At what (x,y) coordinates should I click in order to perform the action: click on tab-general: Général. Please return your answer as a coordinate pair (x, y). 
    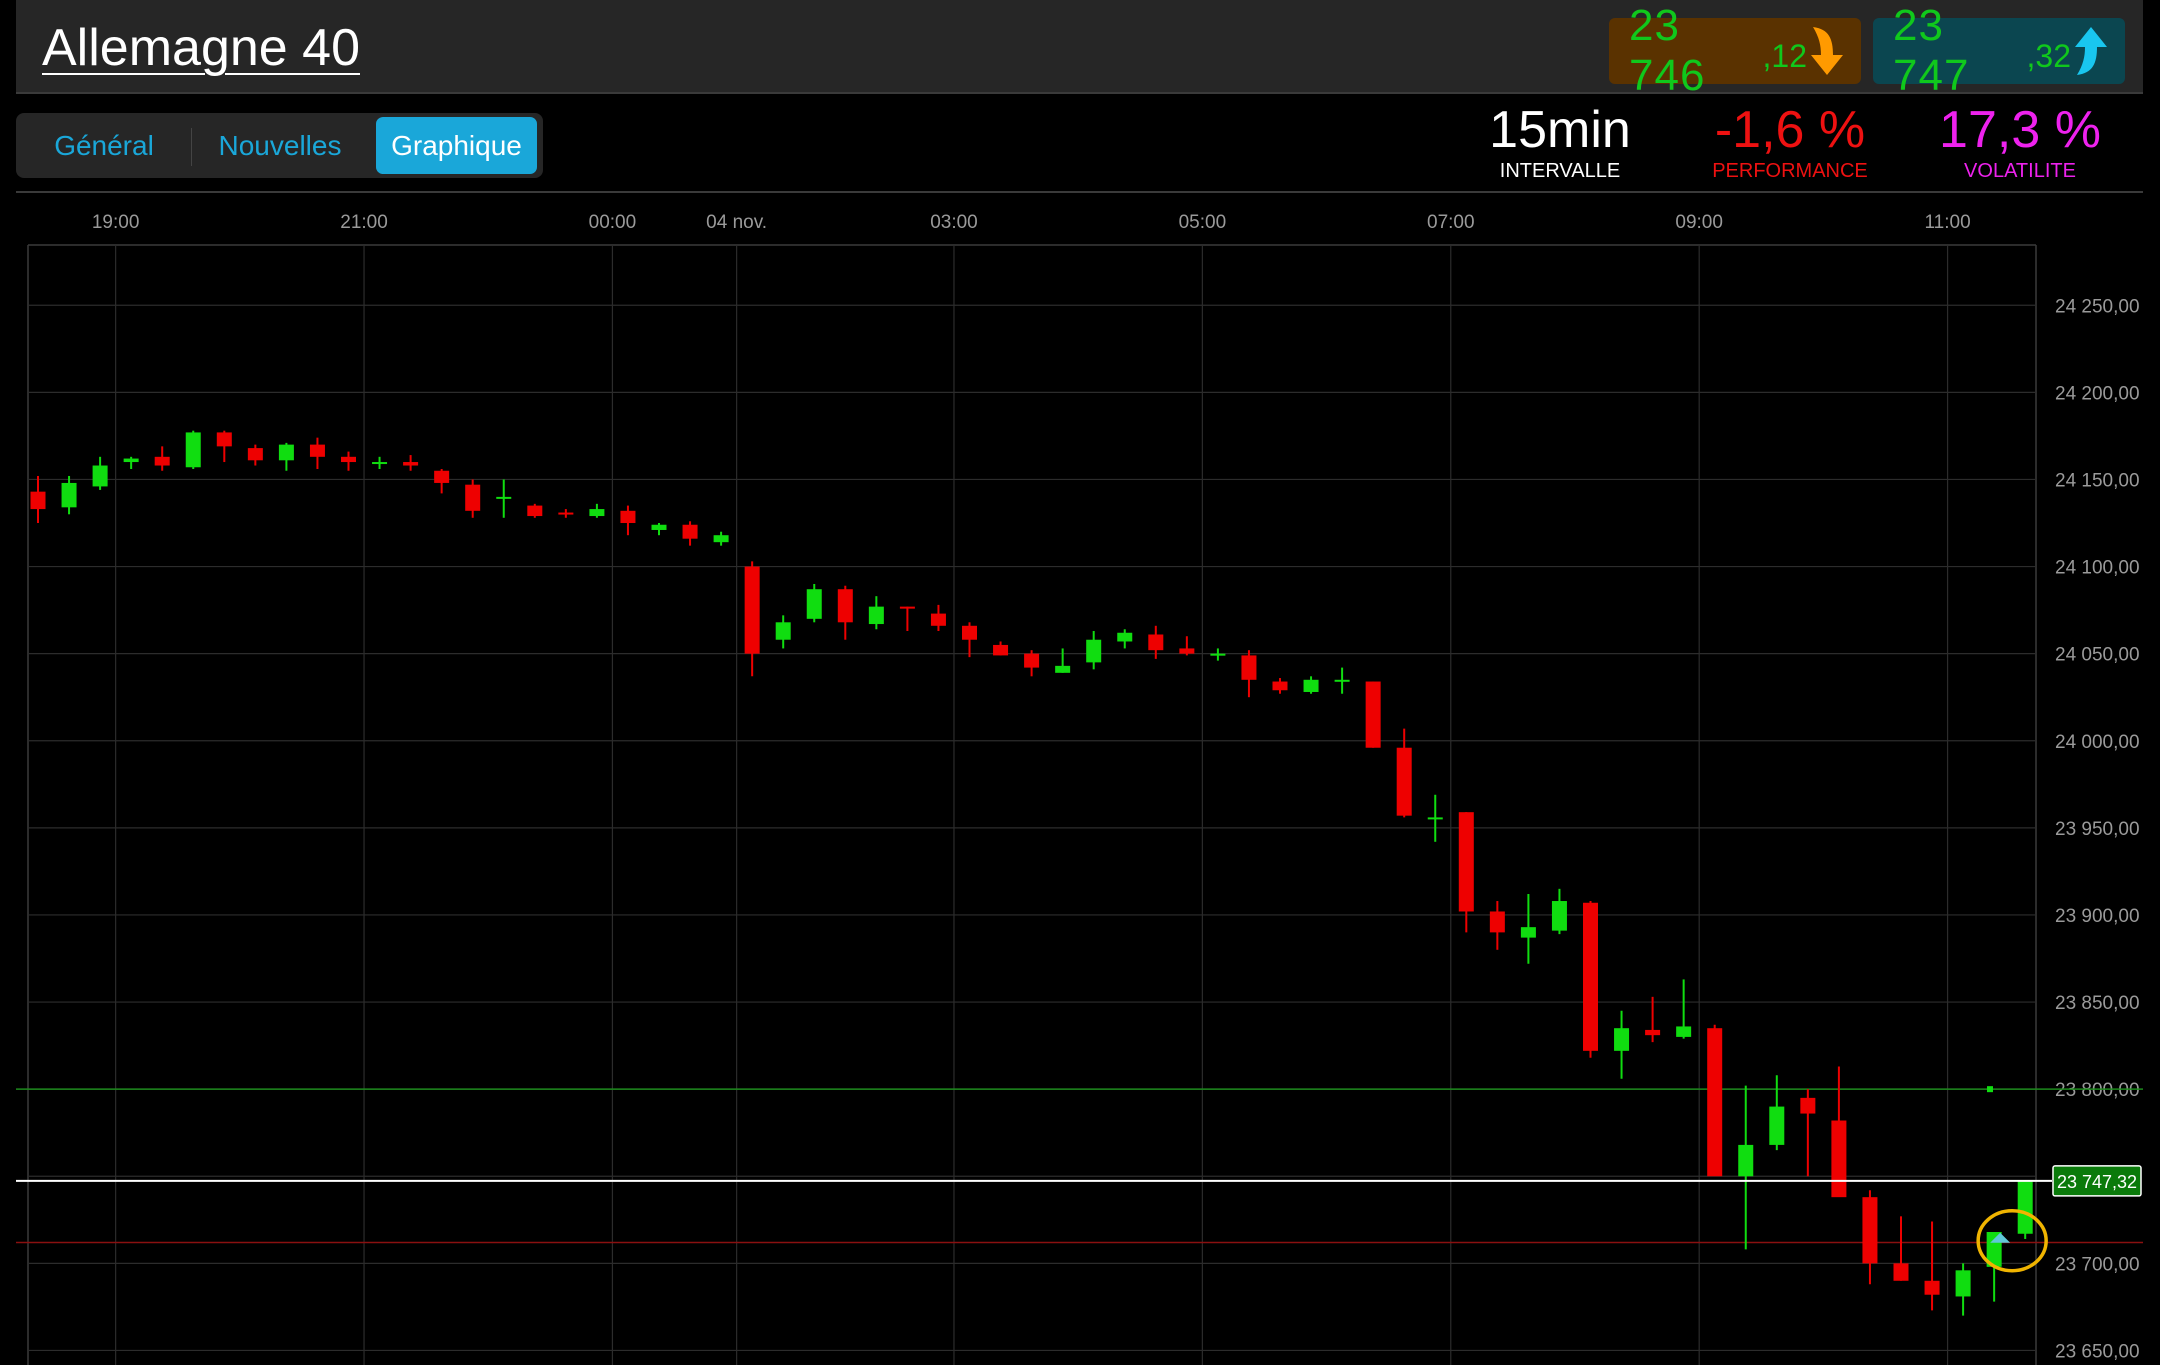
    Looking at the image, I should click on (104, 145).